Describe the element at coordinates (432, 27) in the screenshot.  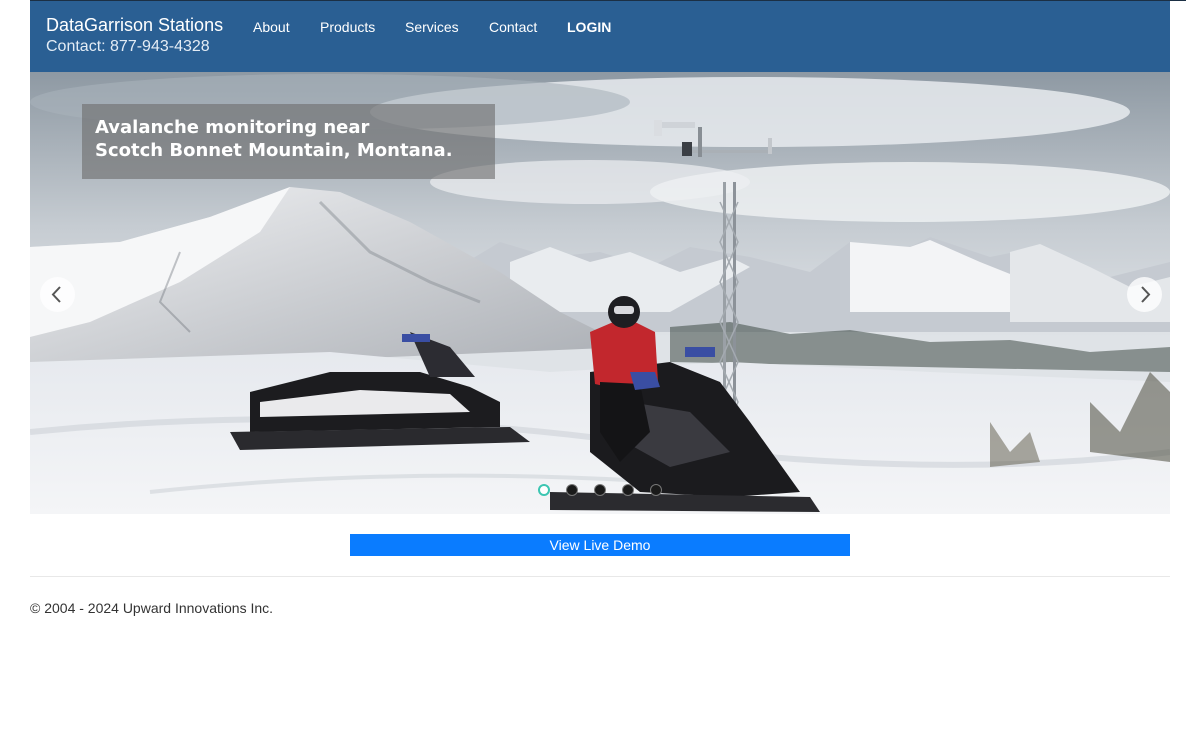
I see `nav-services: Services` at that location.